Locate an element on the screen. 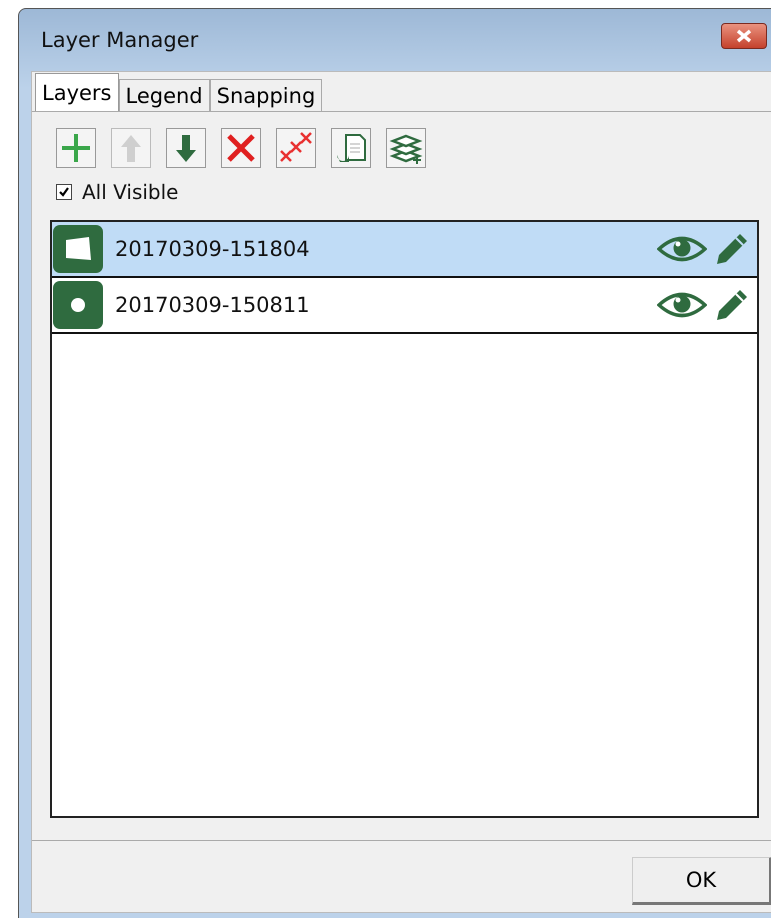  ok-button: OK is located at coordinates (701, 881).